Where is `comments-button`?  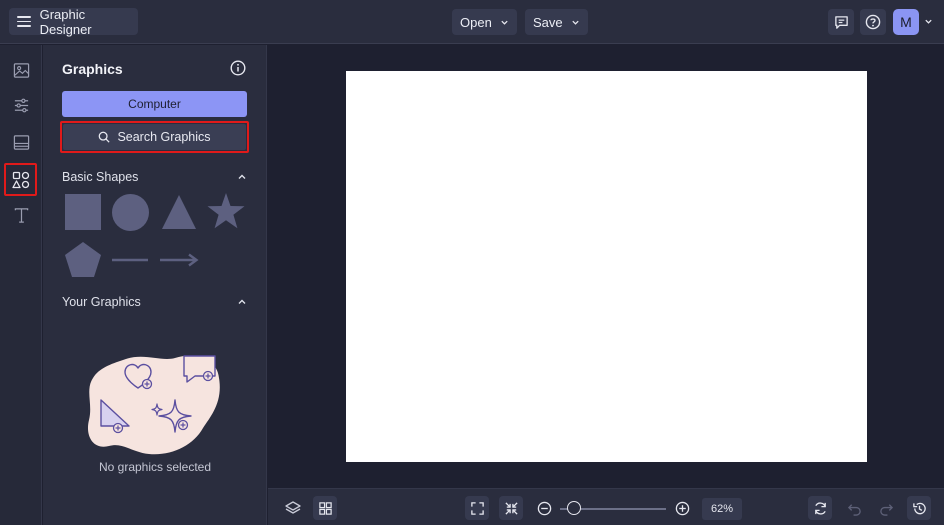
comments-button is located at coordinates (841, 22).